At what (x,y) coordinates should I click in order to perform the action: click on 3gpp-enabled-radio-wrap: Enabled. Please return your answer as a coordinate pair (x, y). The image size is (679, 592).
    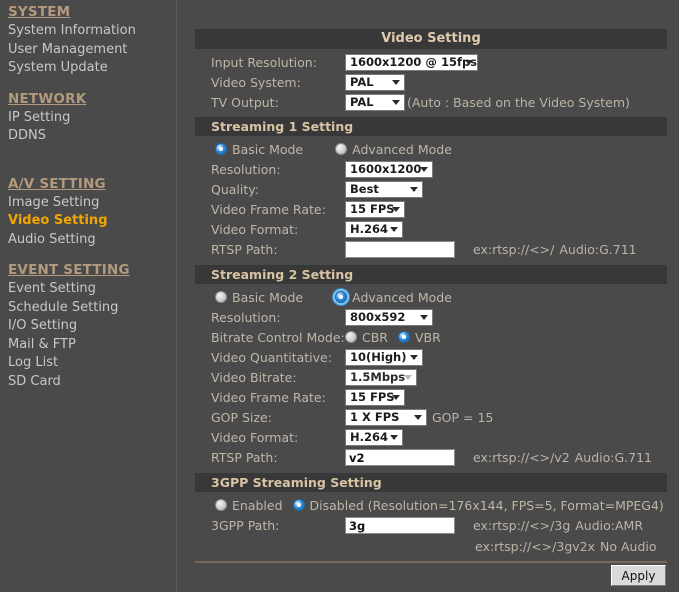
    Looking at the image, I should click on (252, 505).